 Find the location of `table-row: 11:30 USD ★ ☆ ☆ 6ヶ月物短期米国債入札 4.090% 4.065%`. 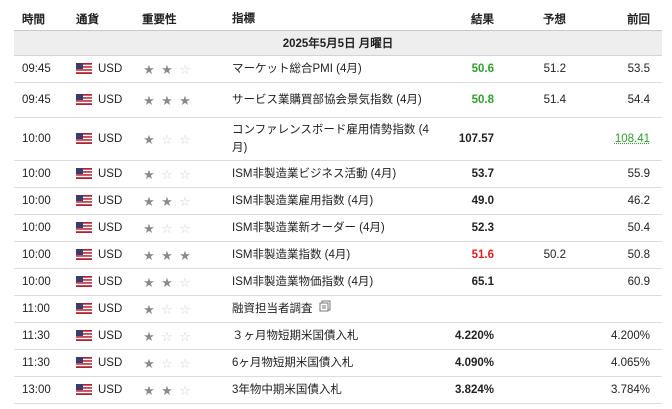

table-row: 11:30 USD ★ ☆ ☆ 6ヶ月物短期米国債入札 4.090% 4.065% is located at coordinates (338, 363).